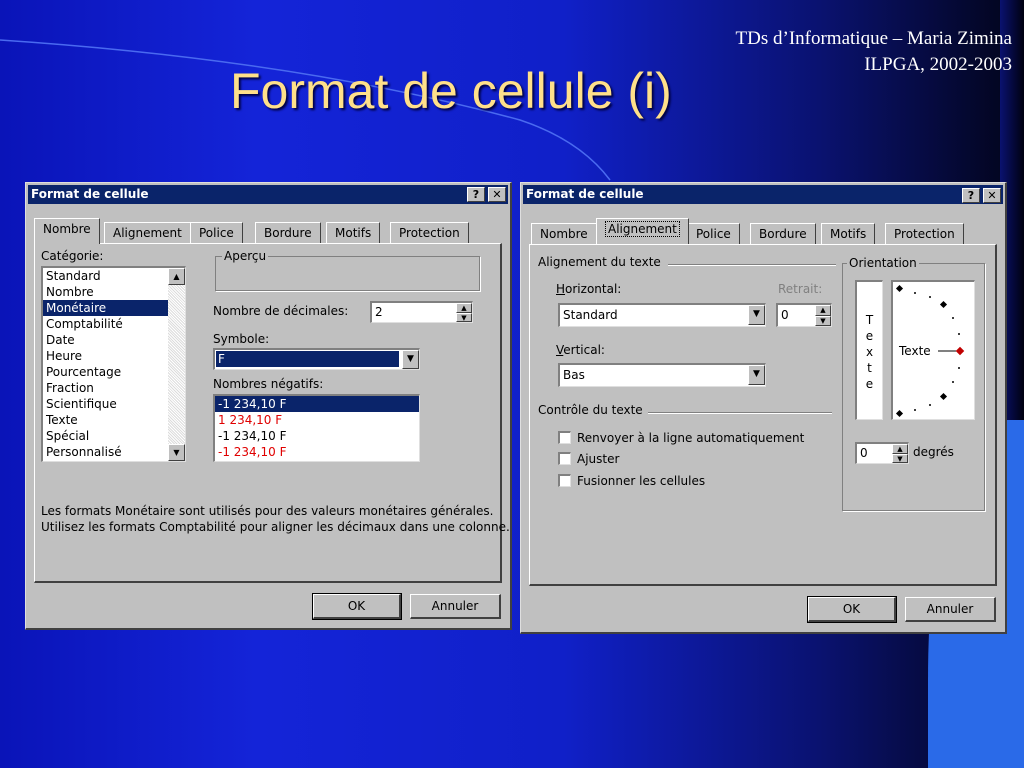  Describe the element at coordinates (564, 458) in the screenshot. I see `shrink-to-fit-checkbox` at that location.